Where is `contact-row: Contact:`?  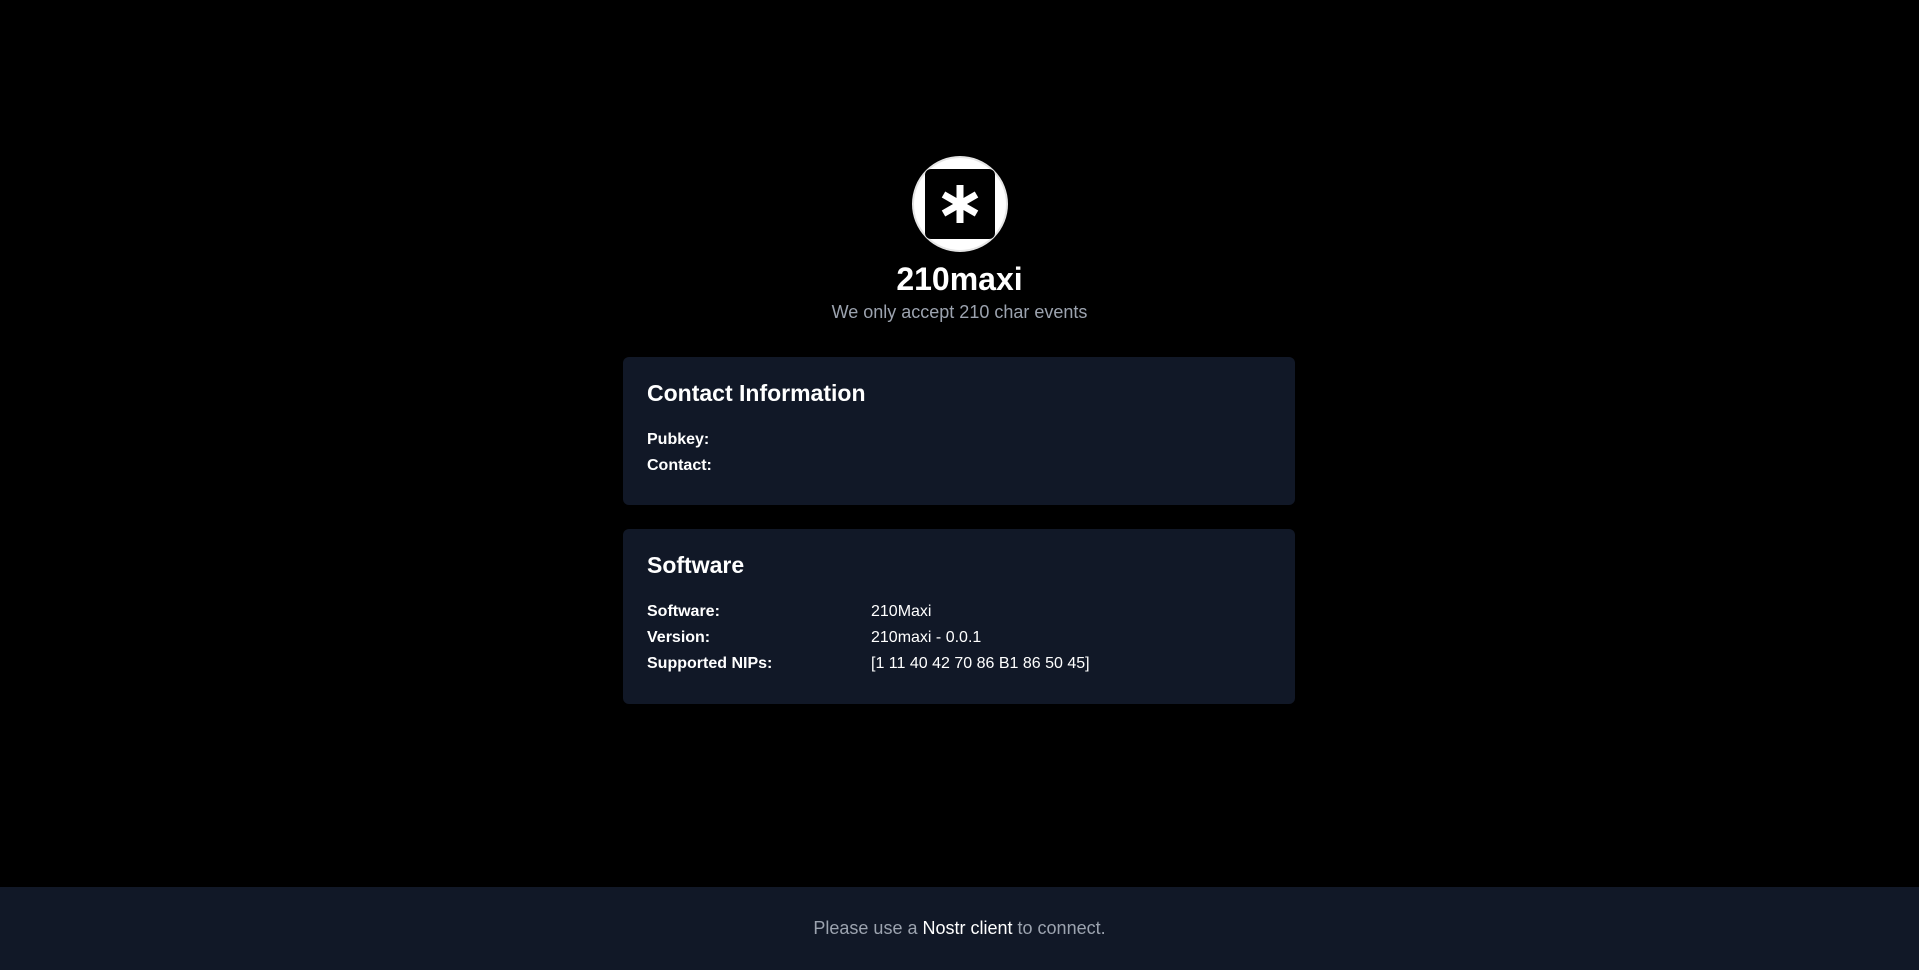 contact-row: Contact: is located at coordinates (959, 466).